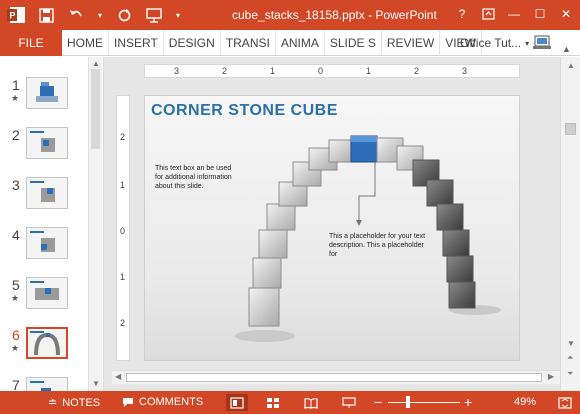 This screenshot has height=414, width=580. What do you see at coordinates (566, 14) in the screenshot?
I see `close-button: ✕` at bounding box center [566, 14].